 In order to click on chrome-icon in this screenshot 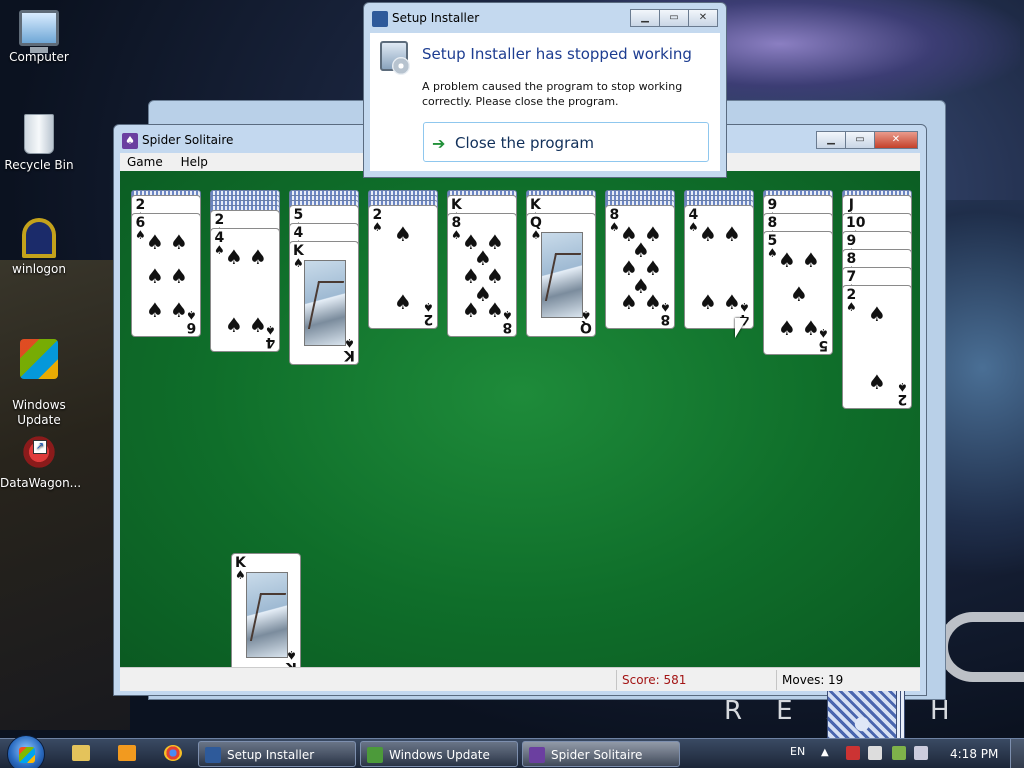, I will do `click(173, 753)`.